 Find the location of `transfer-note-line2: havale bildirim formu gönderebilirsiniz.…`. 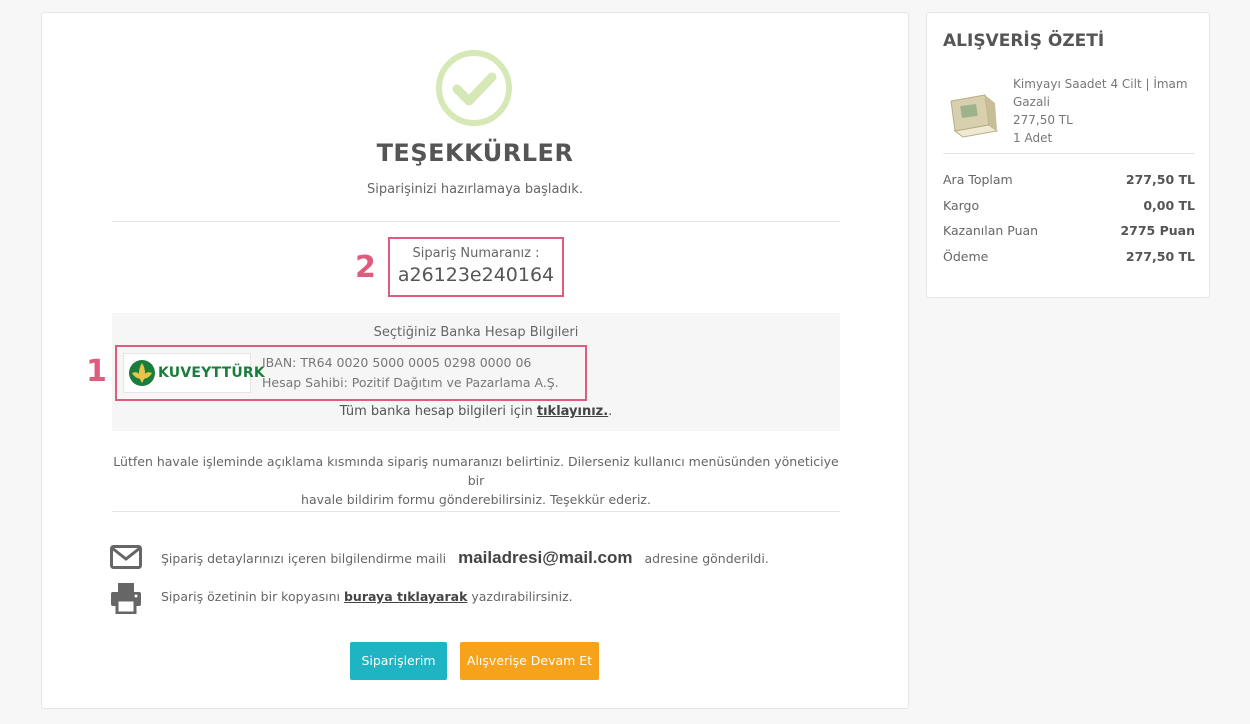

transfer-note-line2: havale bildirim formu gönderebilirsiniz.… is located at coordinates (476, 499).